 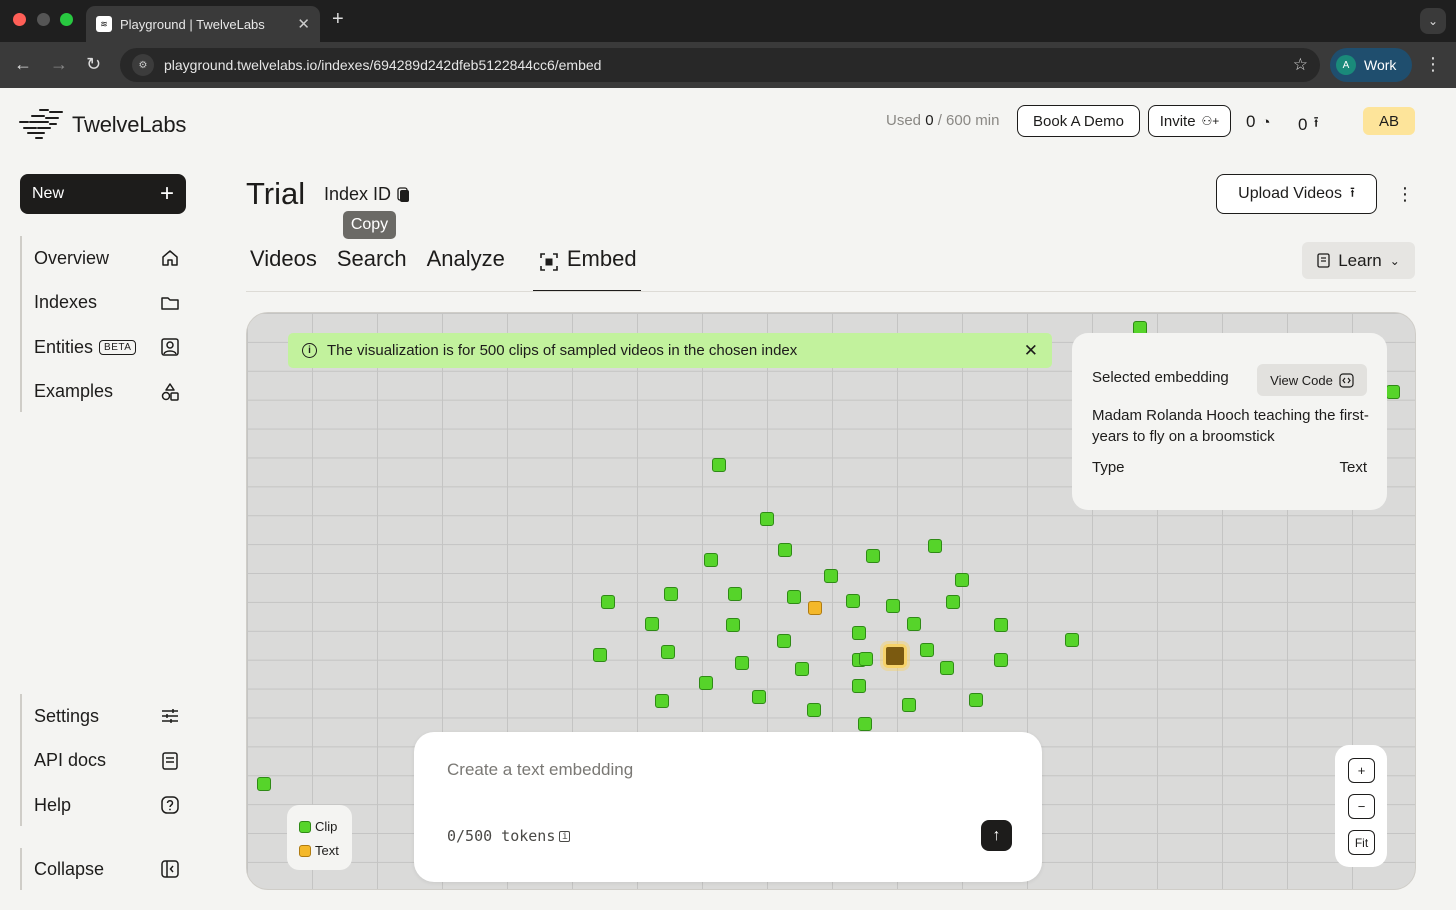 What do you see at coordinates (942, 120) in the screenshot?
I see `usage-meter: Used 0 / 600 min` at bounding box center [942, 120].